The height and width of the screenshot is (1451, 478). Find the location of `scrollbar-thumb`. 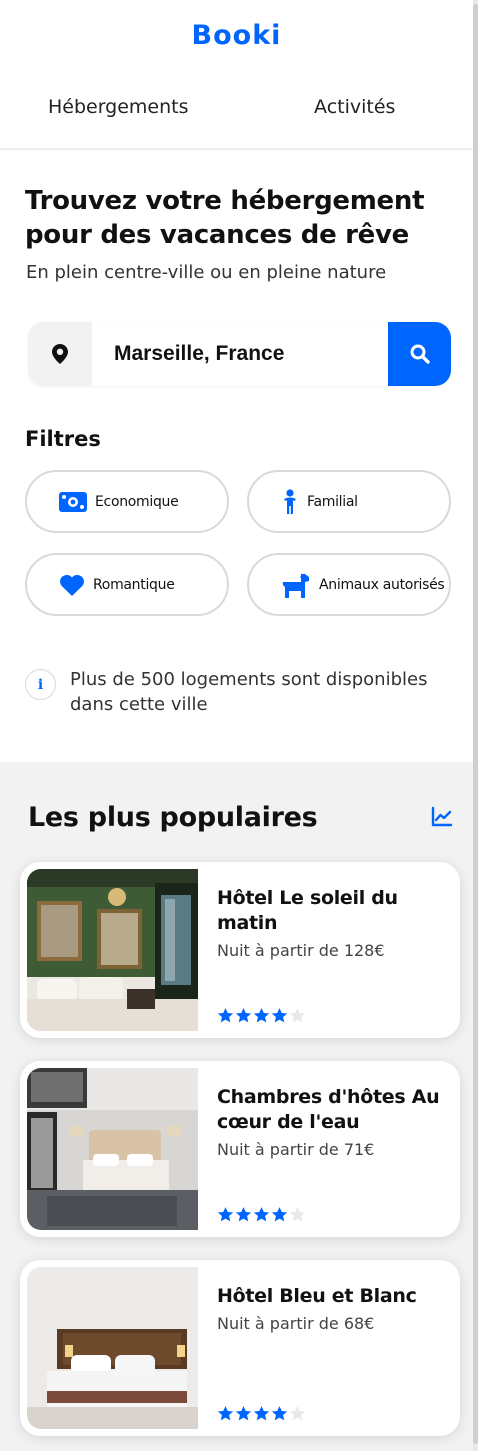

scrollbar-thumb is located at coordinates (475, 724).